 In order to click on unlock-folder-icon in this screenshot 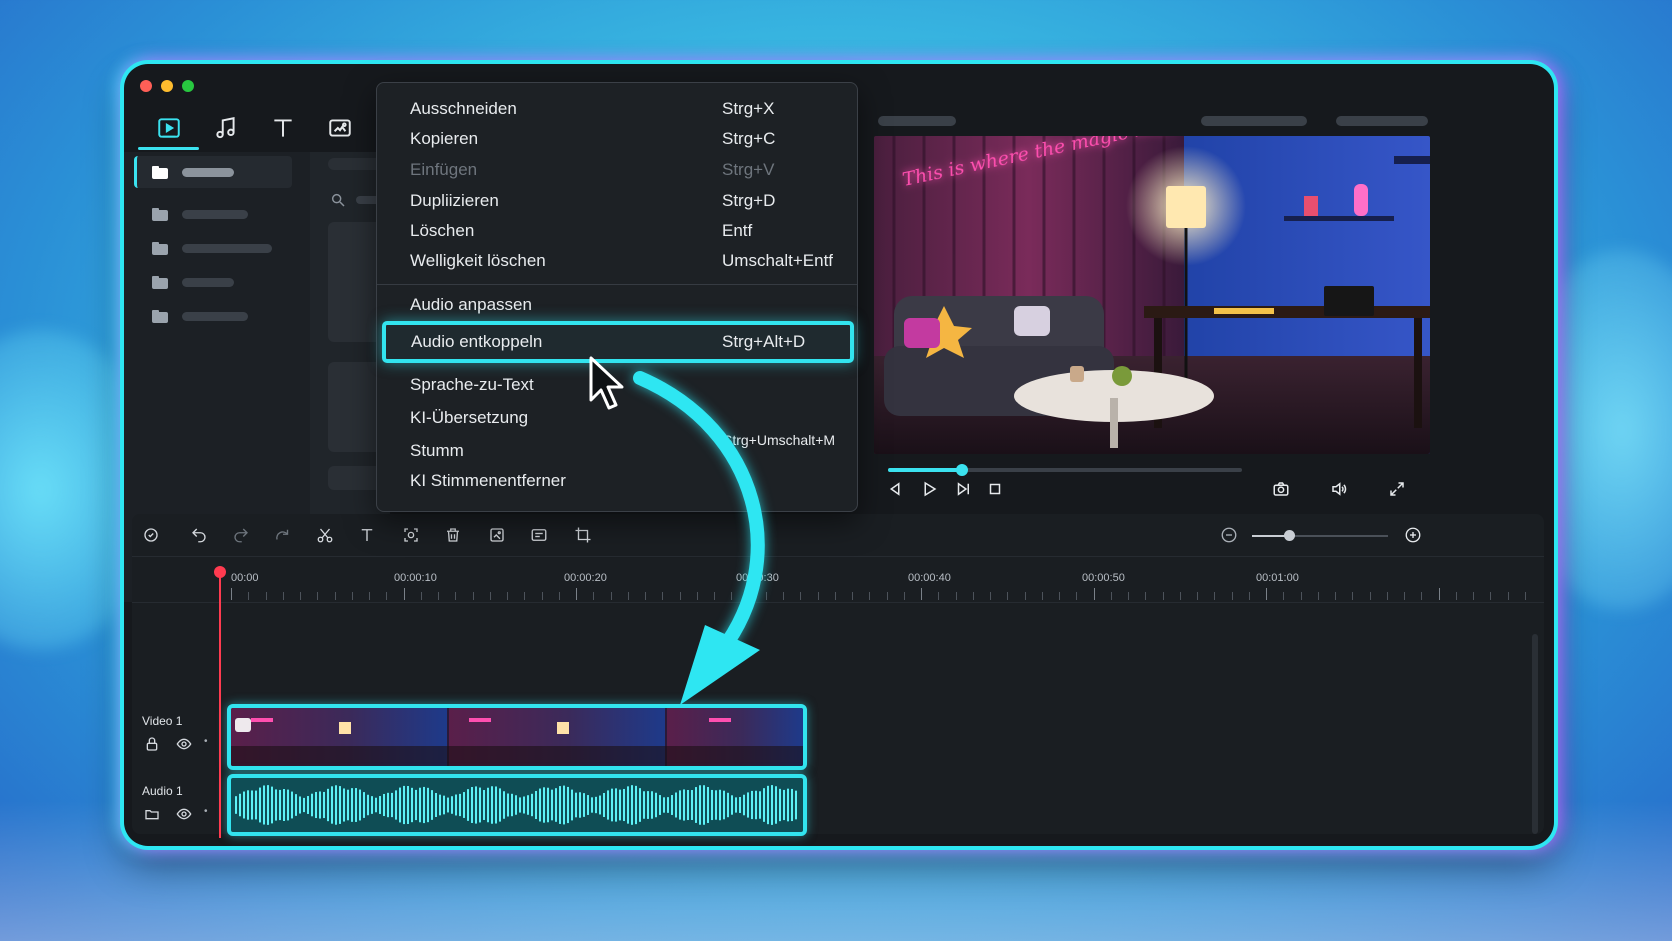, I will do `click(152, 814)`.